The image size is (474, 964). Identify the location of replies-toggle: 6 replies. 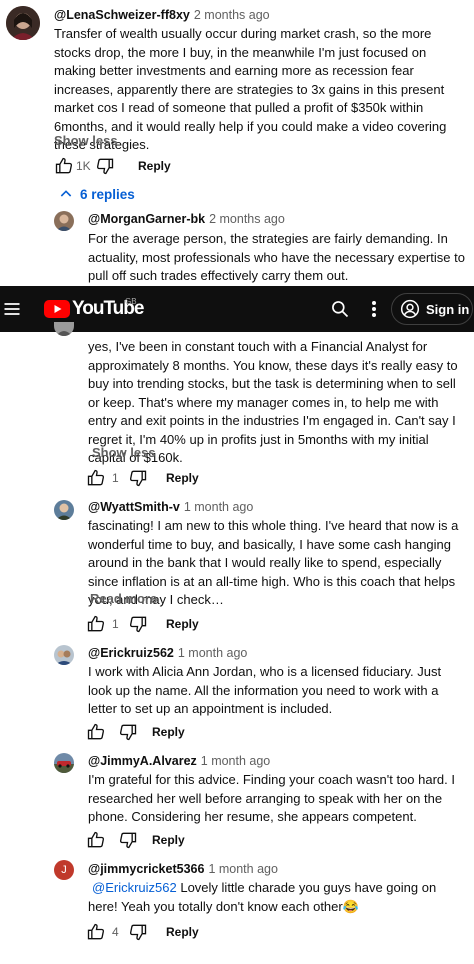
(96, 194).